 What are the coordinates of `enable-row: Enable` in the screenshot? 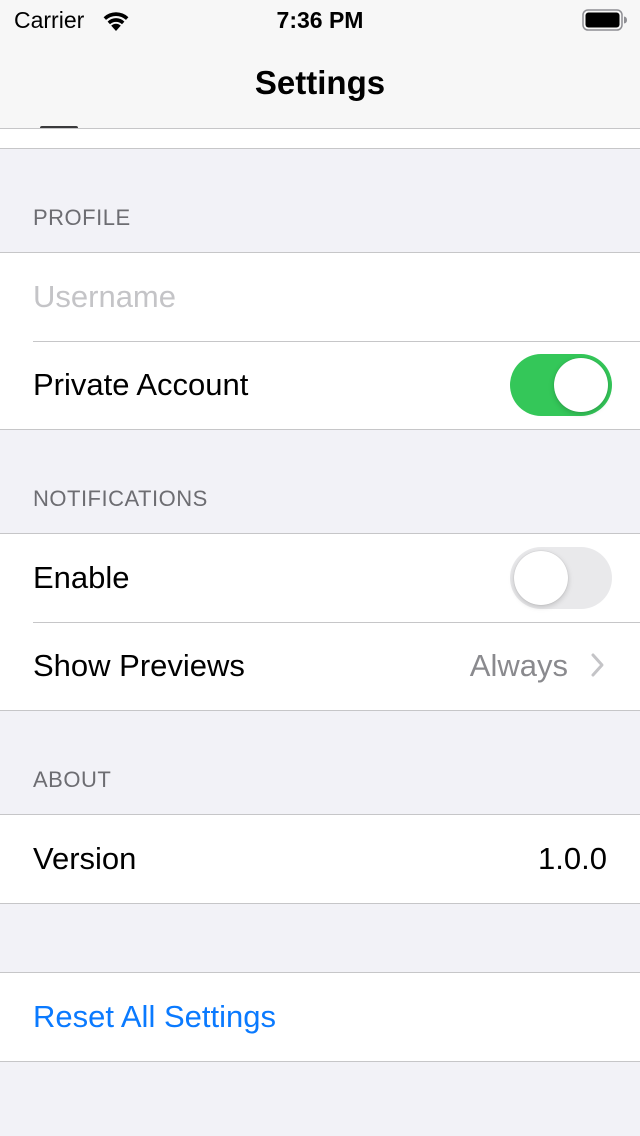 It's located at (320, 578).